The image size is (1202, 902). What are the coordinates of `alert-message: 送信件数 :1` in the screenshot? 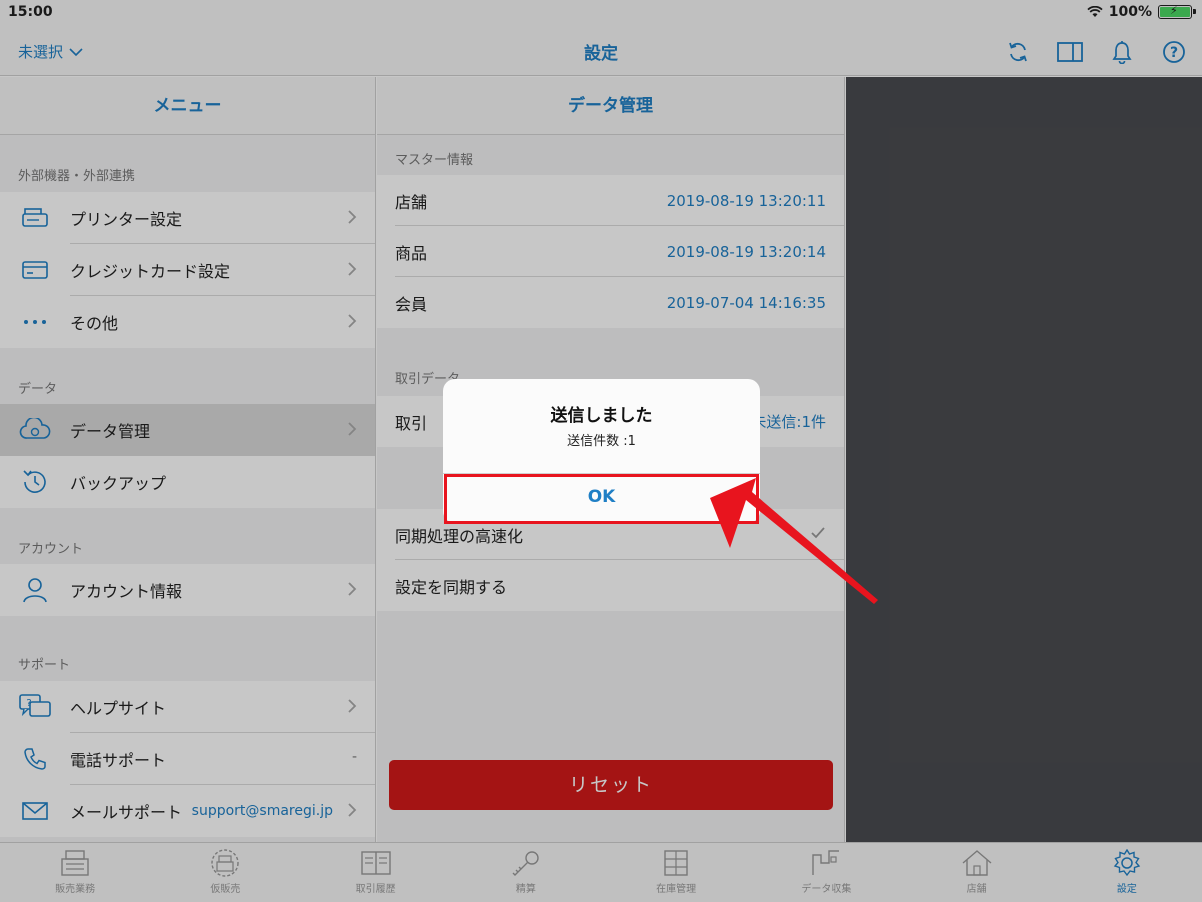 It's located at (601, 441).